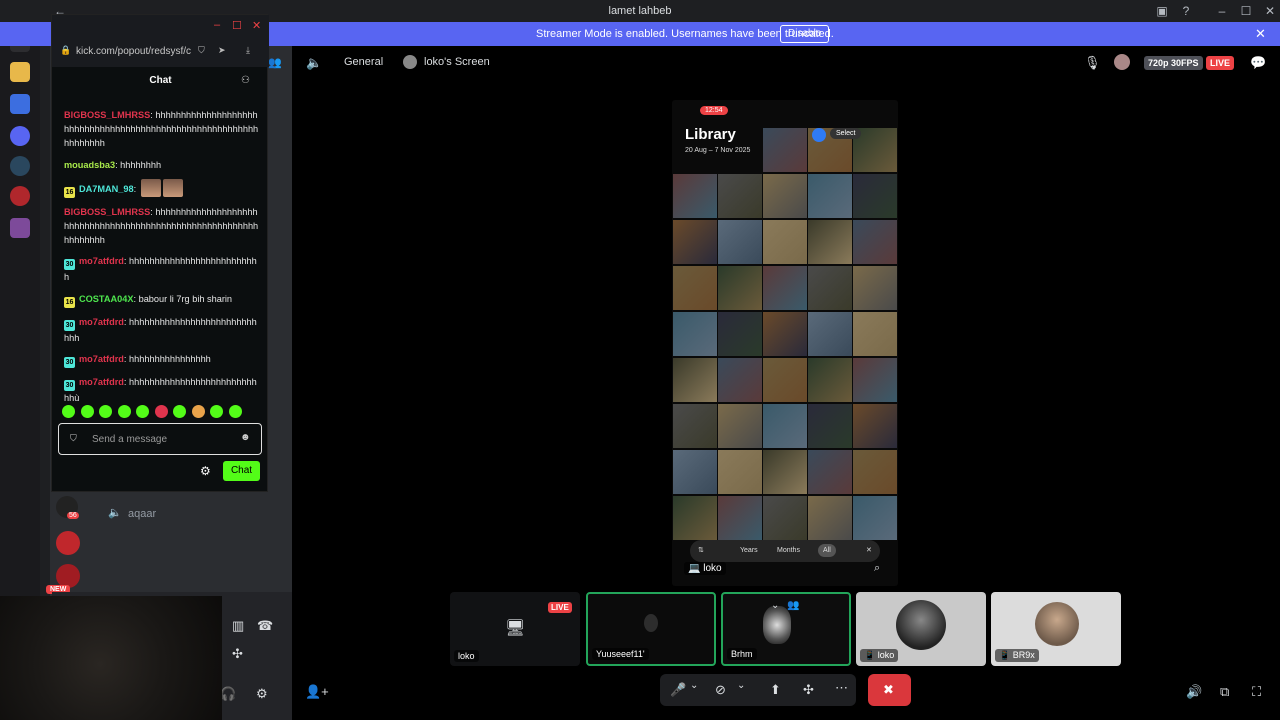 Image resolution: width=1280 pixels, height=720 pixels. I want to click on emoji-icon: ☻, so click(245, 437).